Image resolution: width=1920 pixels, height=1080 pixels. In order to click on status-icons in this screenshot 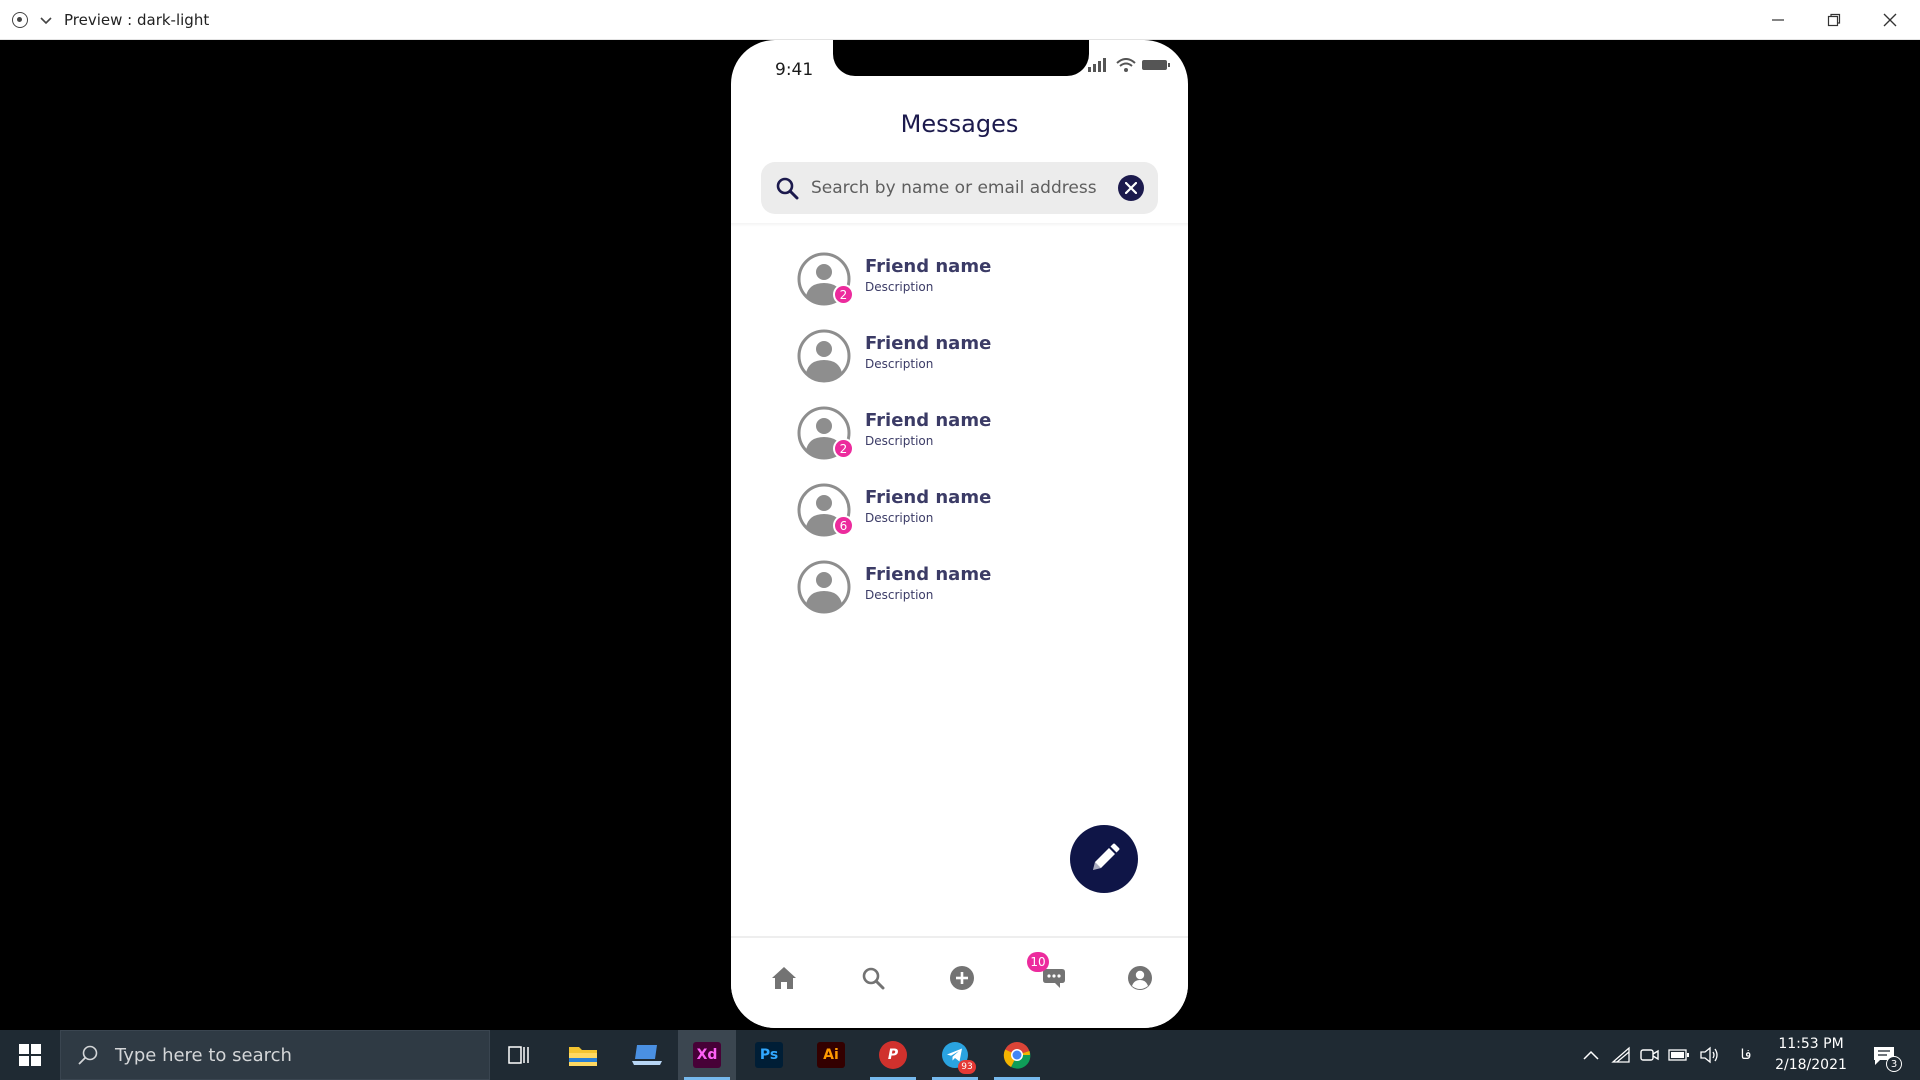, I will do `click(1130, 65)`.